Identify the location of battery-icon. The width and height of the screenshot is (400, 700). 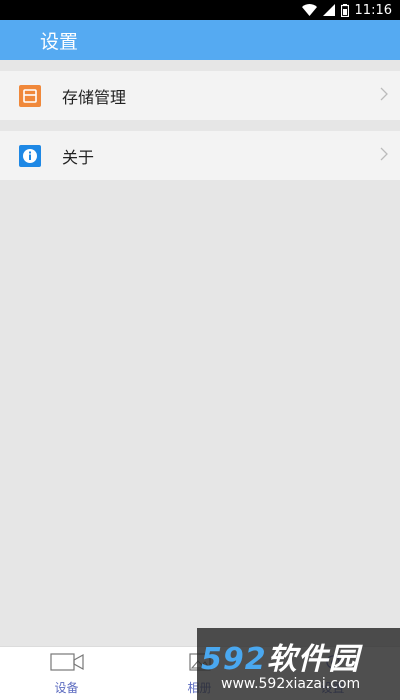
(344, 10).